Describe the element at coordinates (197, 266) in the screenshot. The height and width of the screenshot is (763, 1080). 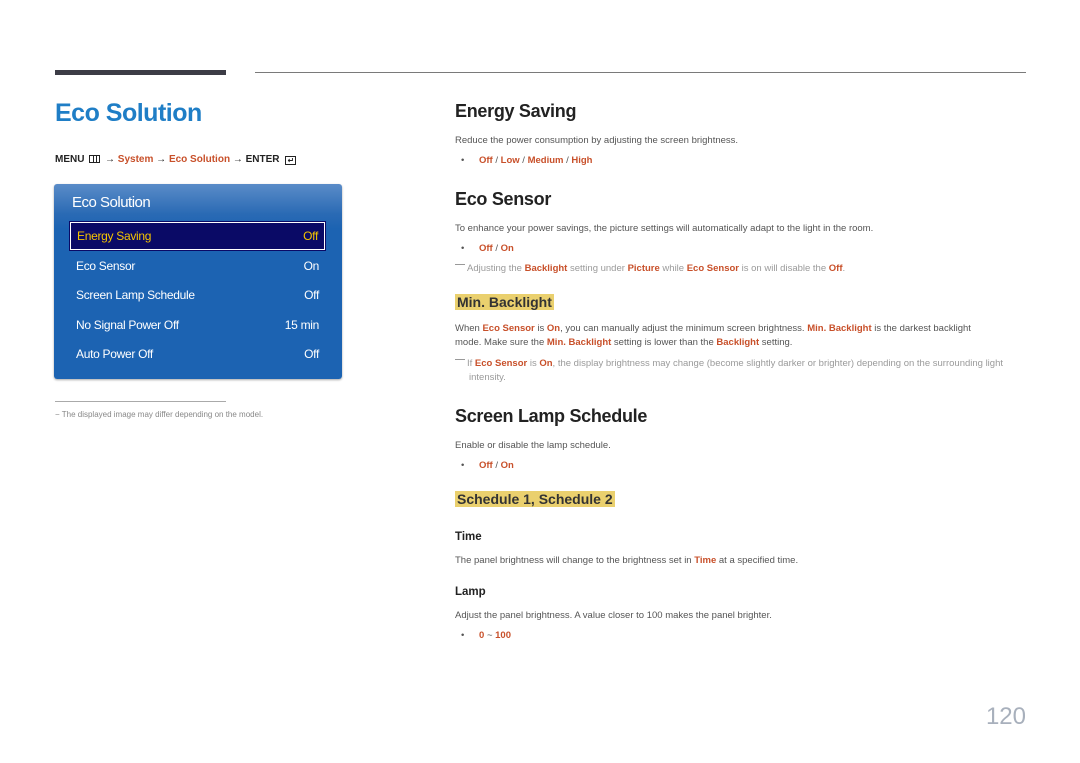
I see `osd-item-eco-sensor: Eco Sensor On` at that location.